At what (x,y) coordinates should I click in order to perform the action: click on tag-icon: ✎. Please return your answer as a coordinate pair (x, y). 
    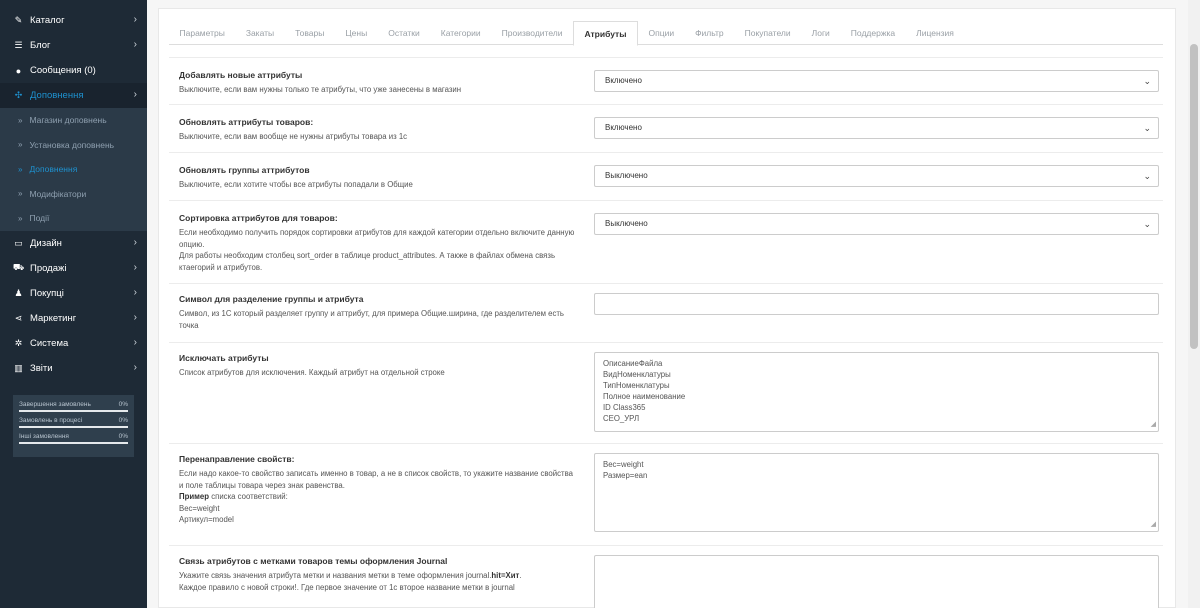
    Looking at the image, I should click on (18, 20).